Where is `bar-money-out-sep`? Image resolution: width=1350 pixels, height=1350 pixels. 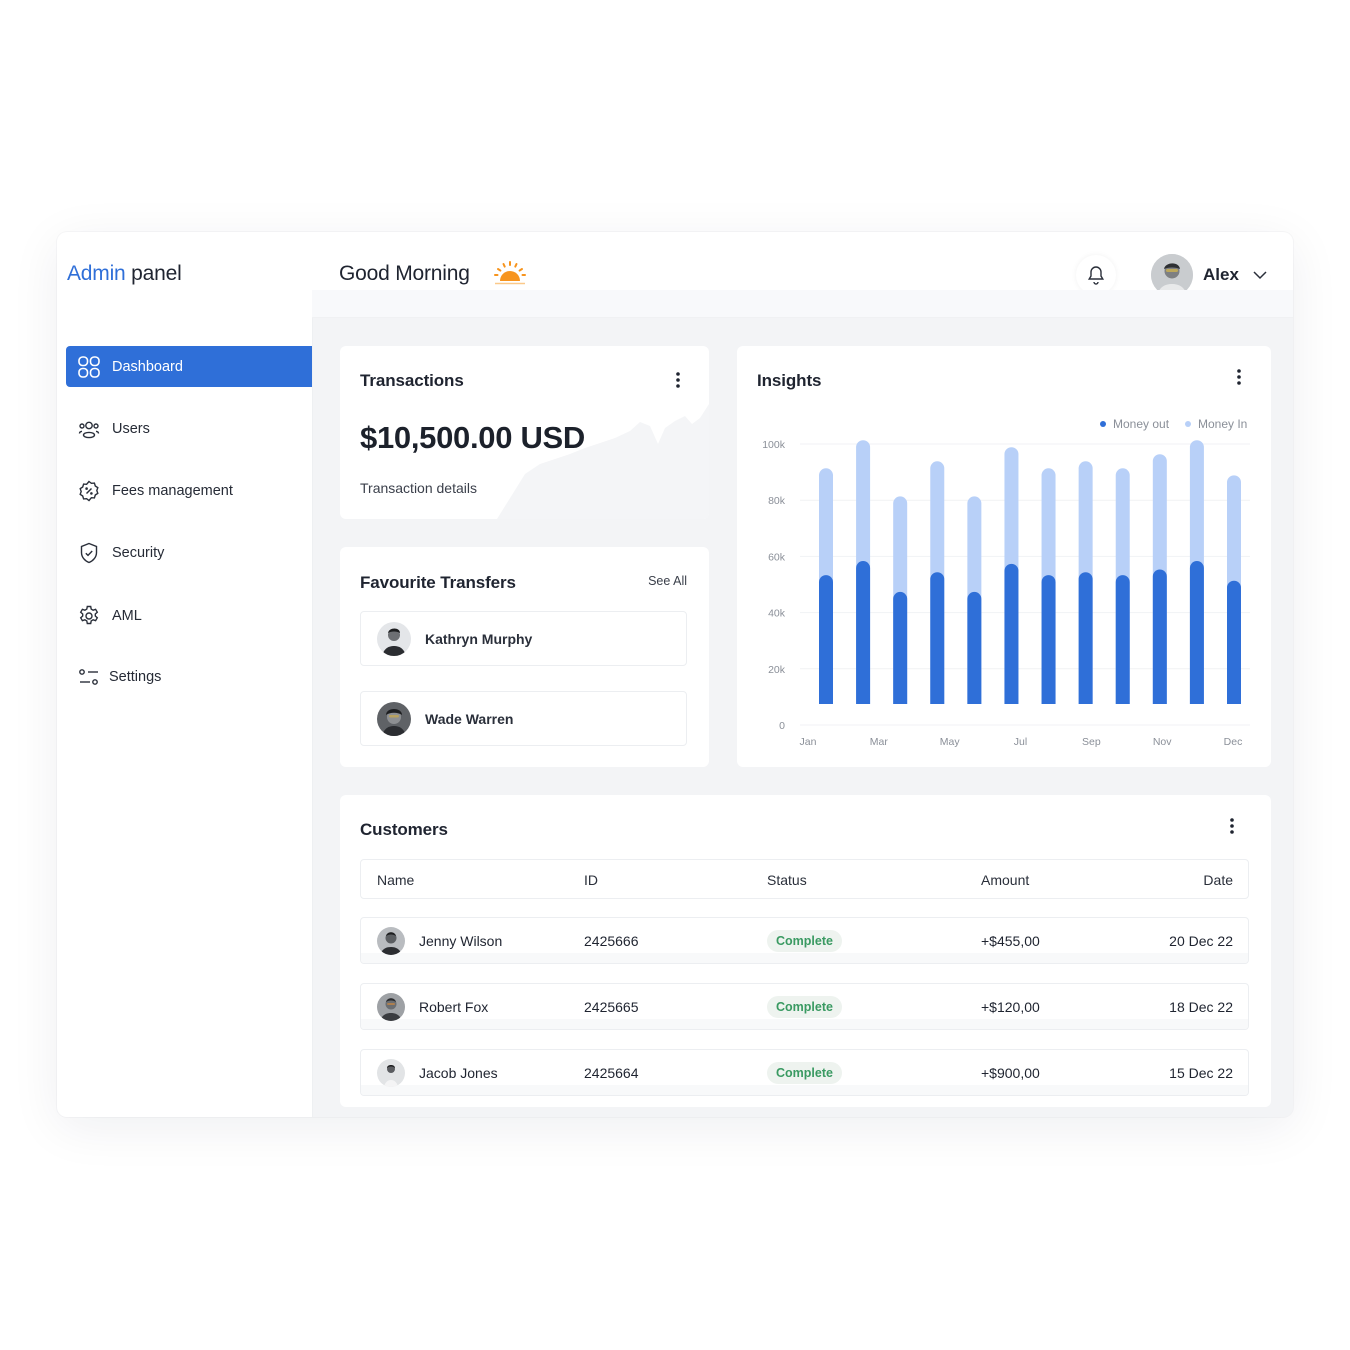 bar-money-out-sep is located at coordinates (1122, 639).